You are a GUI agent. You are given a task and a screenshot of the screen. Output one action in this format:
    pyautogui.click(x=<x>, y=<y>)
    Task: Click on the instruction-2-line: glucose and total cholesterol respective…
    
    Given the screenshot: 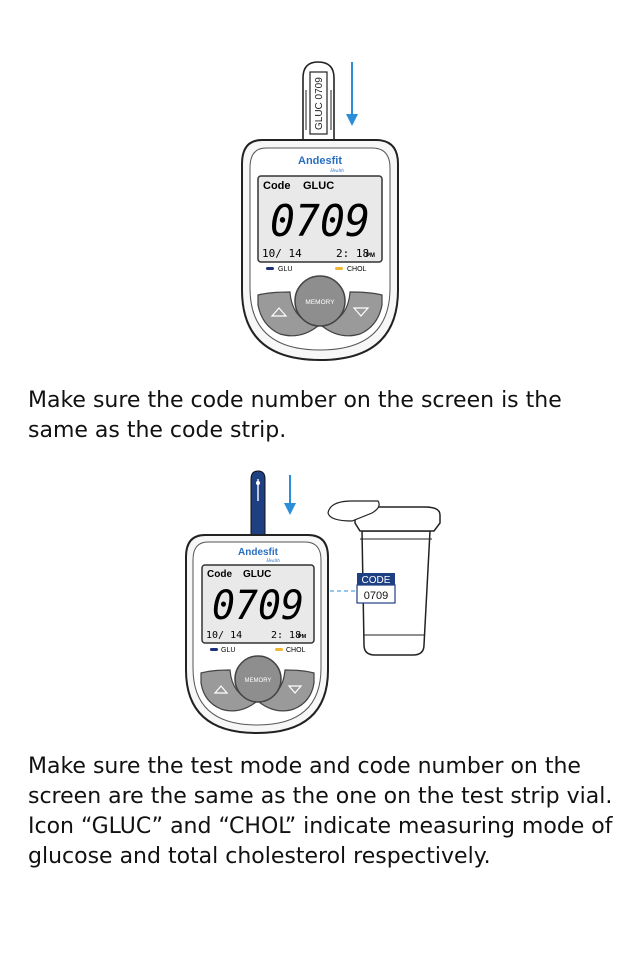 What is the action you would take?
    pyautogui.click(x=259, y=856)
    